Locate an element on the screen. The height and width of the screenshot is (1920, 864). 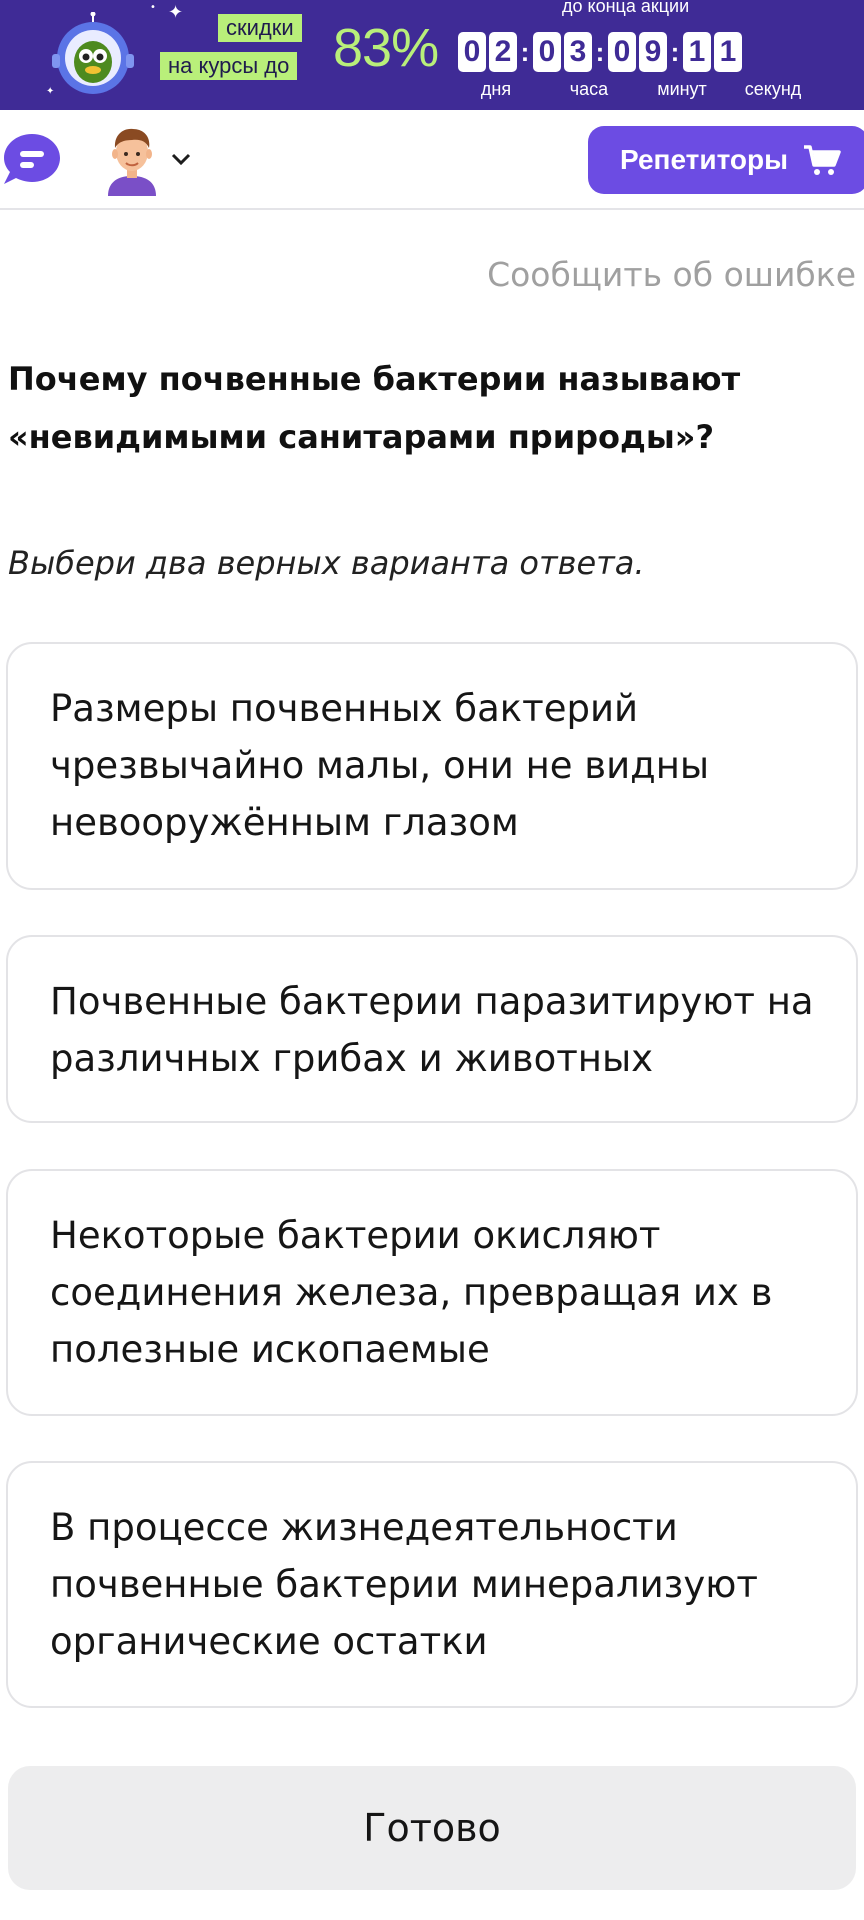
tutors-button: Репетиторы is located at coordinates (726, 160).